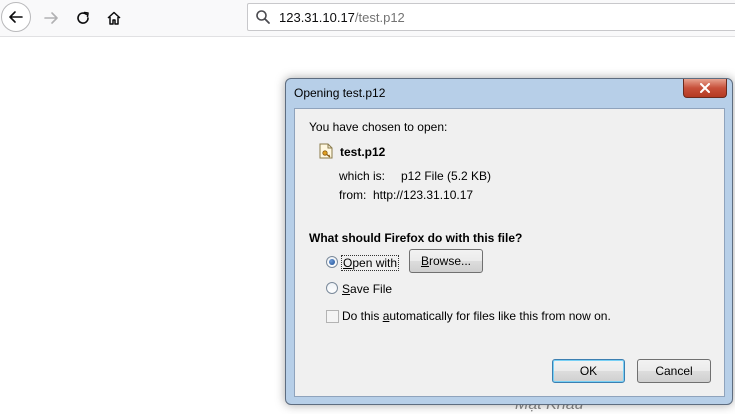  I want to click on auto-pre: Do this, so click(362, 316).